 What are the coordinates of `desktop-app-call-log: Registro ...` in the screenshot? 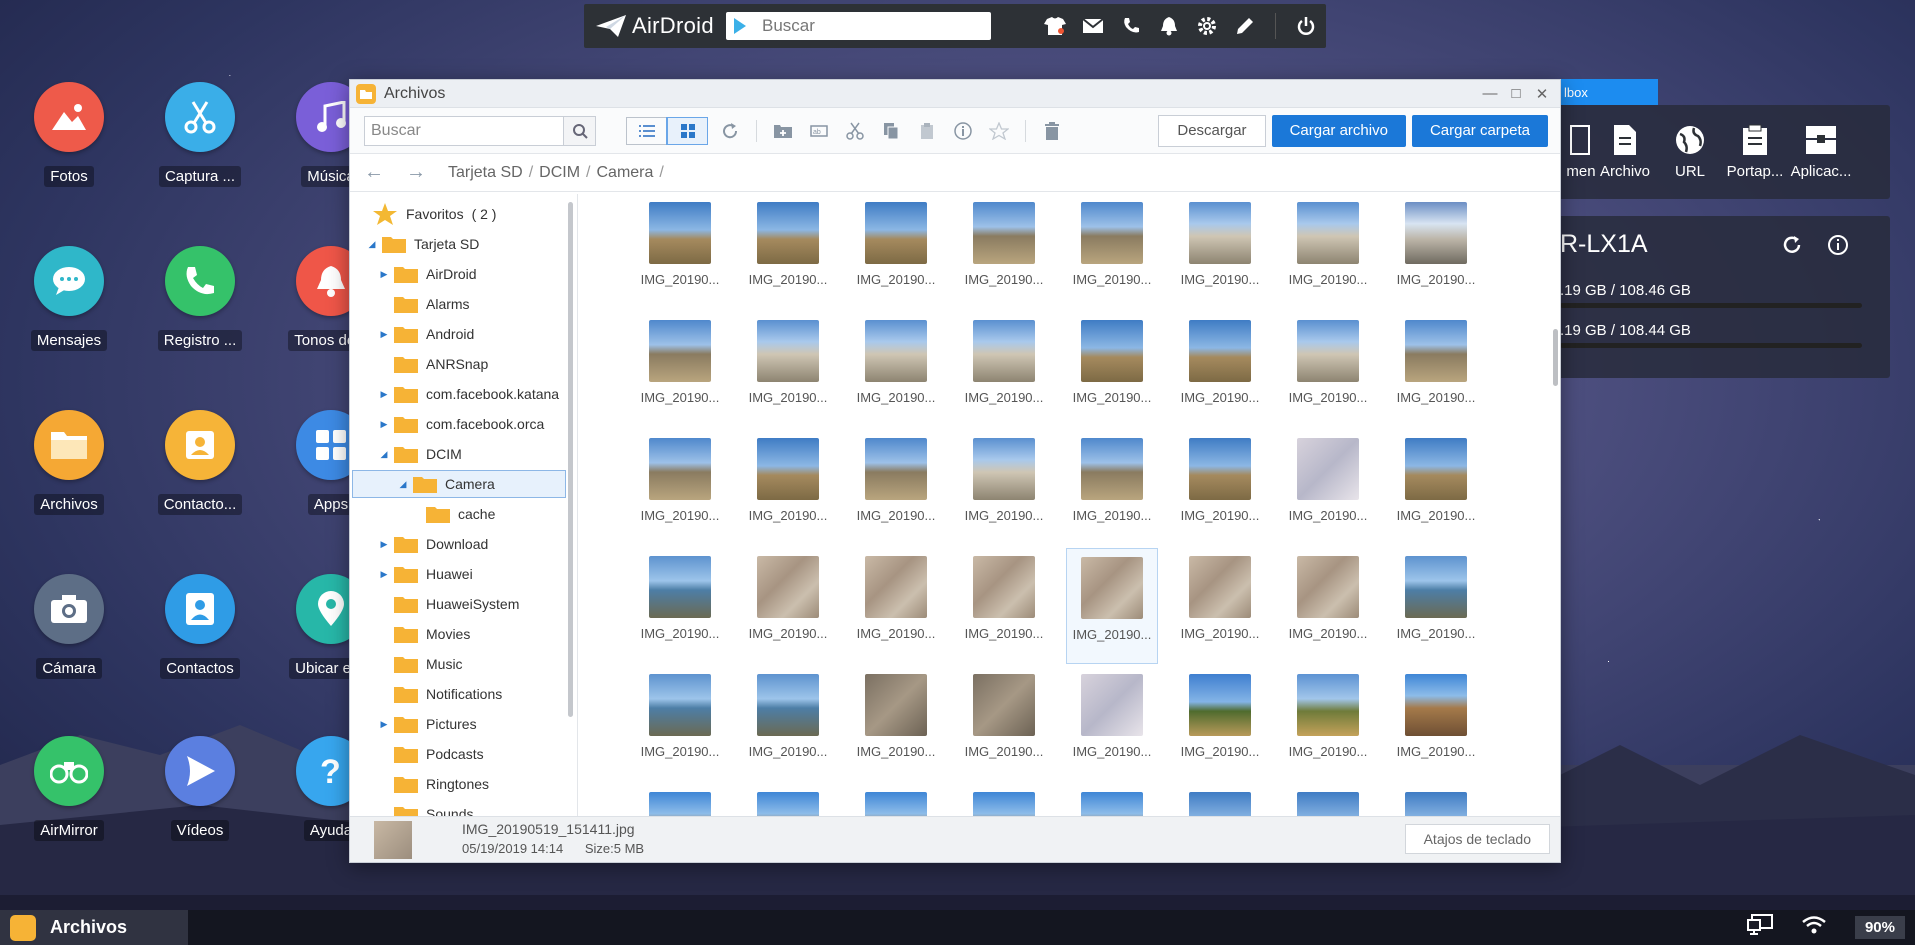 It's located at (200, 301).